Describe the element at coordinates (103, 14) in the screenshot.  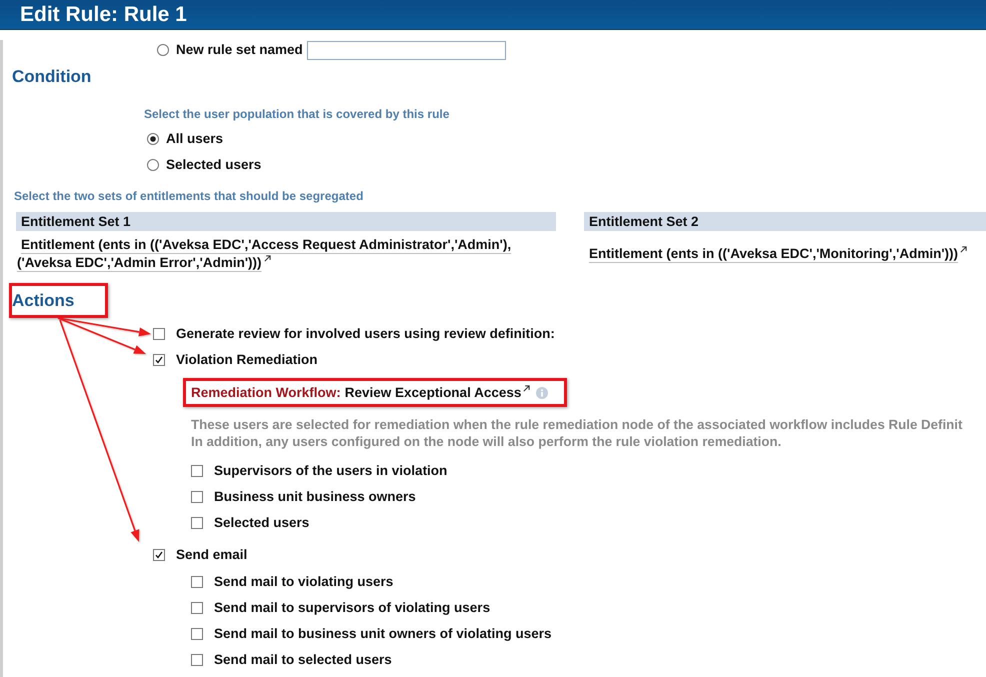
I see `window-title: Edit Rule: Rule 1` at that location.